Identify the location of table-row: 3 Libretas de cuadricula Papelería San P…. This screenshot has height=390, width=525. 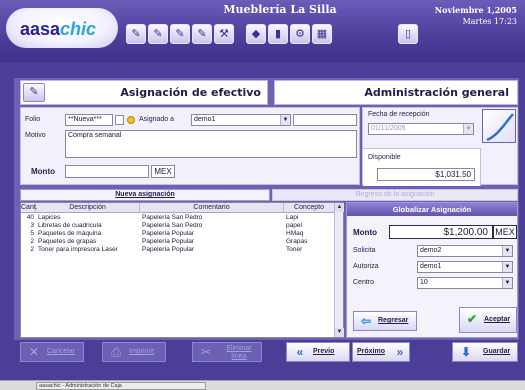
(178, 226).